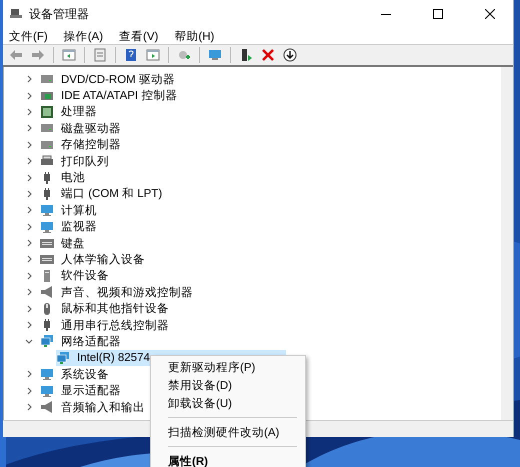 This screenshot has width=520, height=467. I want to click on window-title: 设备管理器, so click(59, 14).